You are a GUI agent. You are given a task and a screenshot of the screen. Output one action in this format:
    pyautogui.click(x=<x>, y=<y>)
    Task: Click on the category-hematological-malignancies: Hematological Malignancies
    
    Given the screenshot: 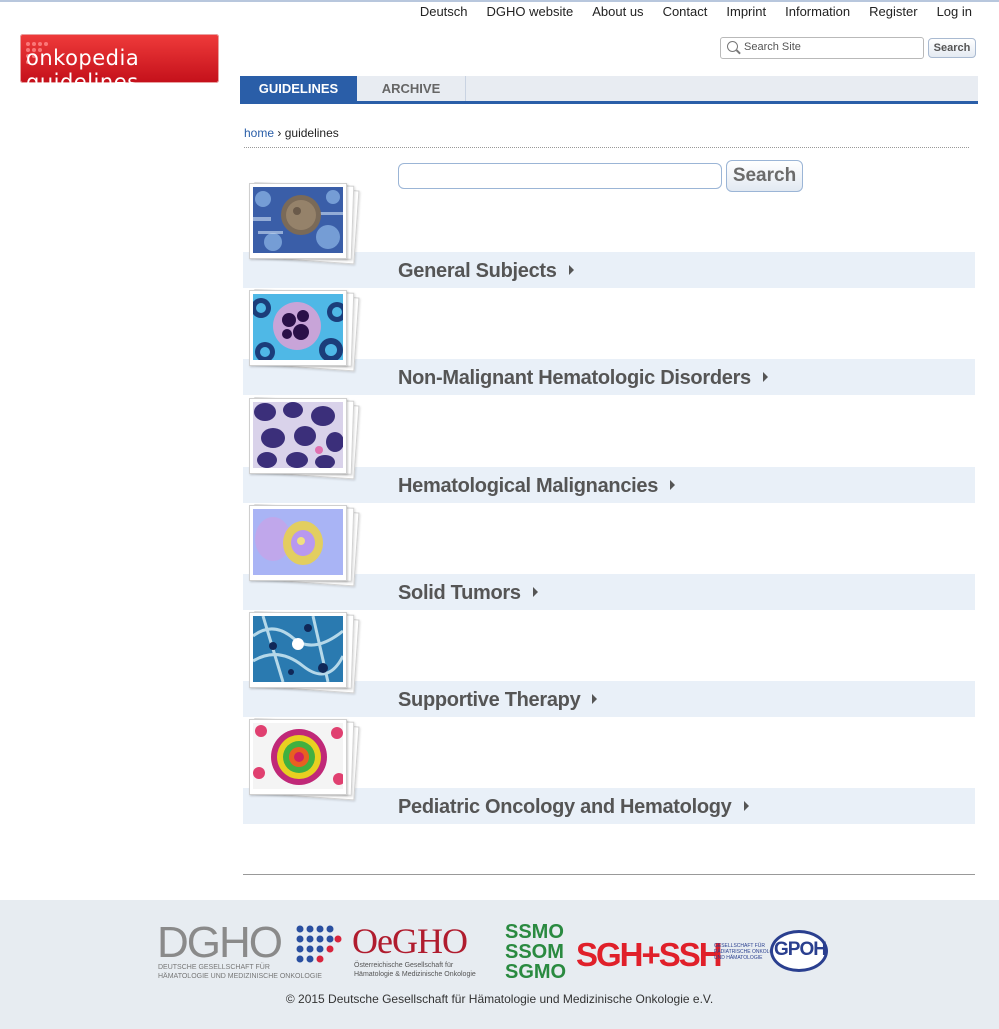 What is the action you would take?
    pyautogui.click(x=609, y=449)
    